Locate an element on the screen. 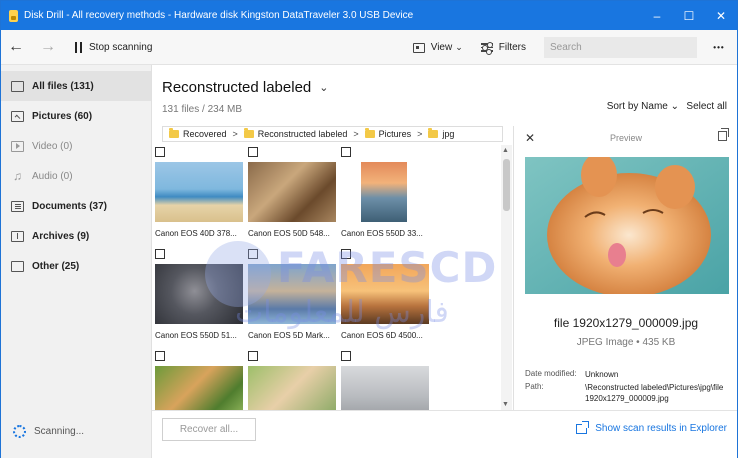 This screenshot has width=738, height=458. toolbar: ← → Stop scanning View ⌄ Filters ••• is located at coordinates (369, 47).